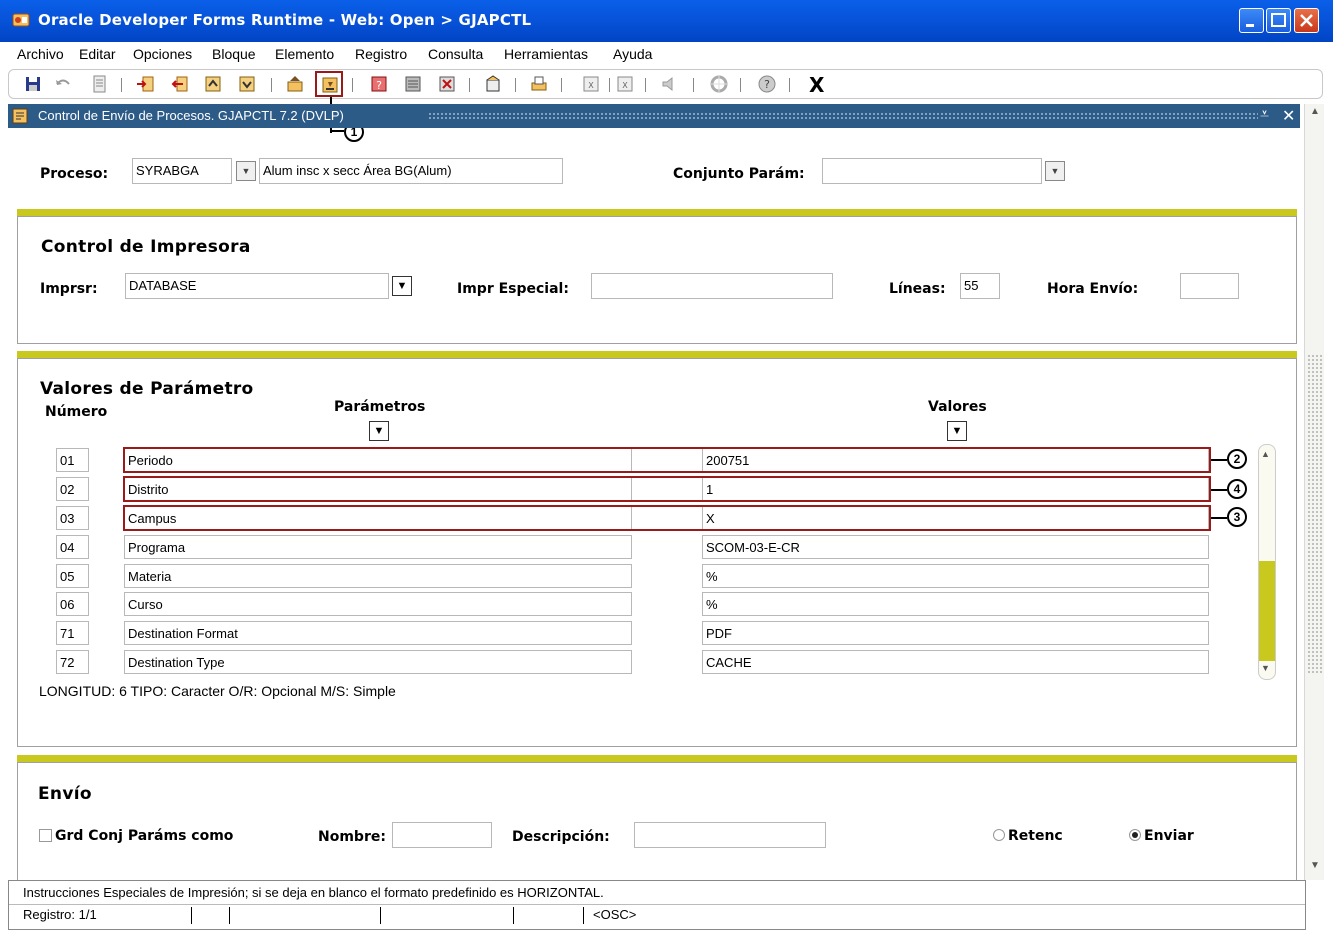 The height and width of the screenshot is (932, 1333). I want to click on conjunto-lov-button: ▼, so click(1055, 171).